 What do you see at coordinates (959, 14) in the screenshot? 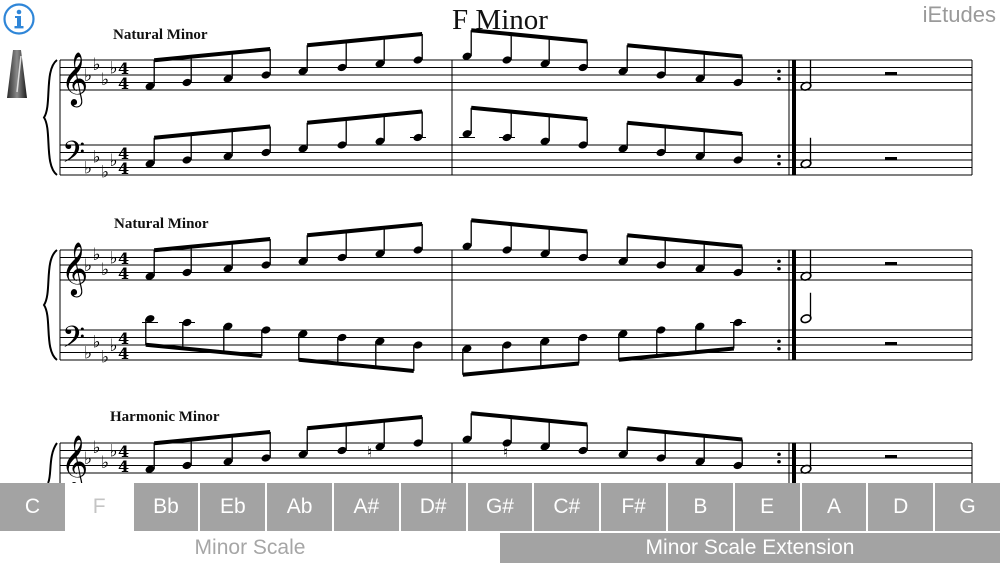
I see `brand-logo: iEtudes` at bounding box center [959, 14].